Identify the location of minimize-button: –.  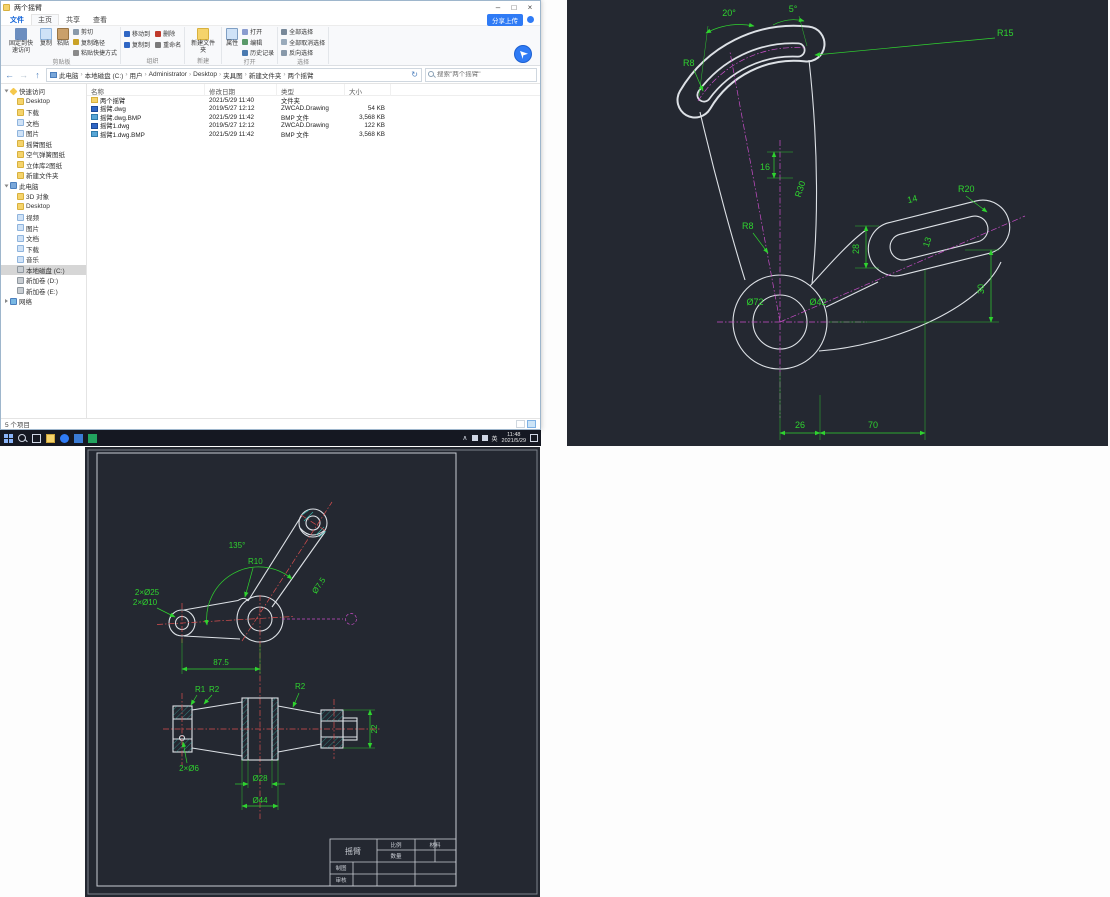
(498, 7).